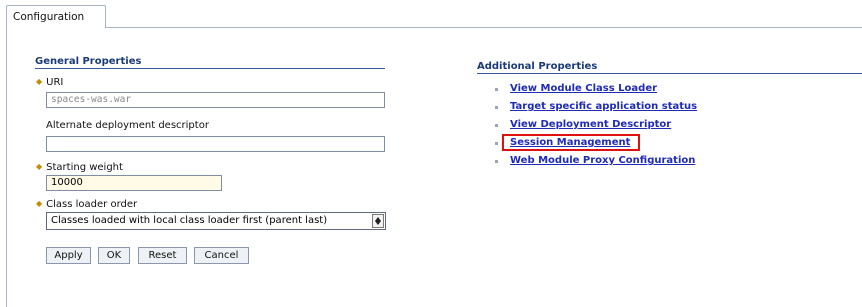 The image size is (862, 307). Describe the element at coordinates (215, 100) in the screenshot. I see `uri-field: spaces-was.war` at that location.